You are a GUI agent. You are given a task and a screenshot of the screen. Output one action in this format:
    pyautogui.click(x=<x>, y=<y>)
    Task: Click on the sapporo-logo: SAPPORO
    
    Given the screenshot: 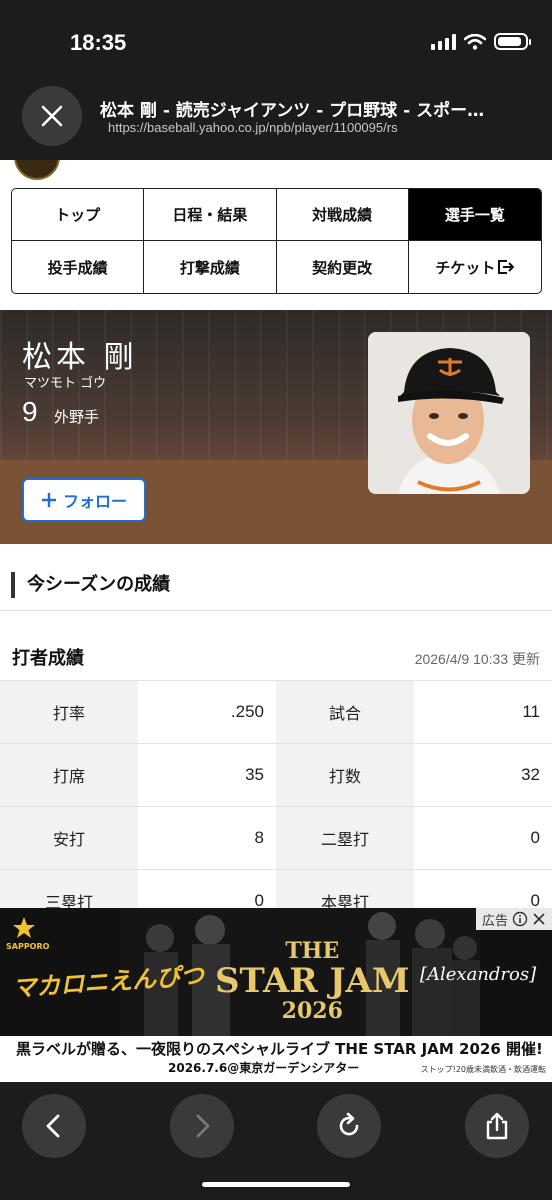 What is the action you would take?
    pyautogui.click(x=28, y=933)
    